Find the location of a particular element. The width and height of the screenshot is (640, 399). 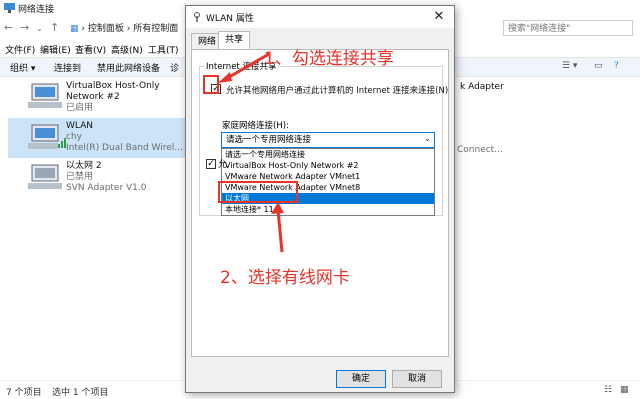

wifi-adapter-icon is located at coordinates (47, 136).